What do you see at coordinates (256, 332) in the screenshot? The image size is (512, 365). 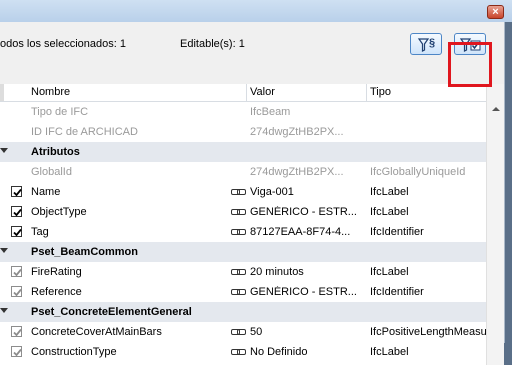 I see `property-value: 50` at bounding box center [256, 332].